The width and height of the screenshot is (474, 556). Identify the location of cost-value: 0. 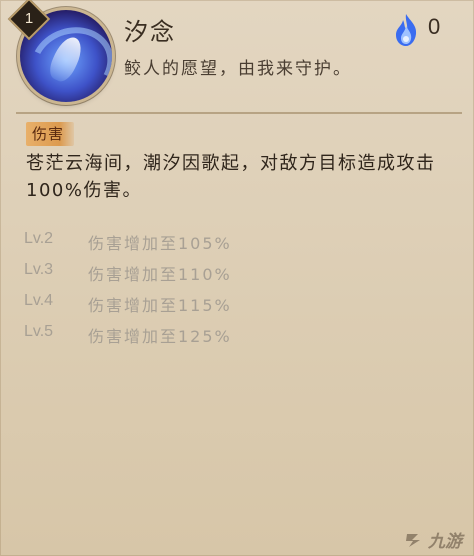
(434, 26).